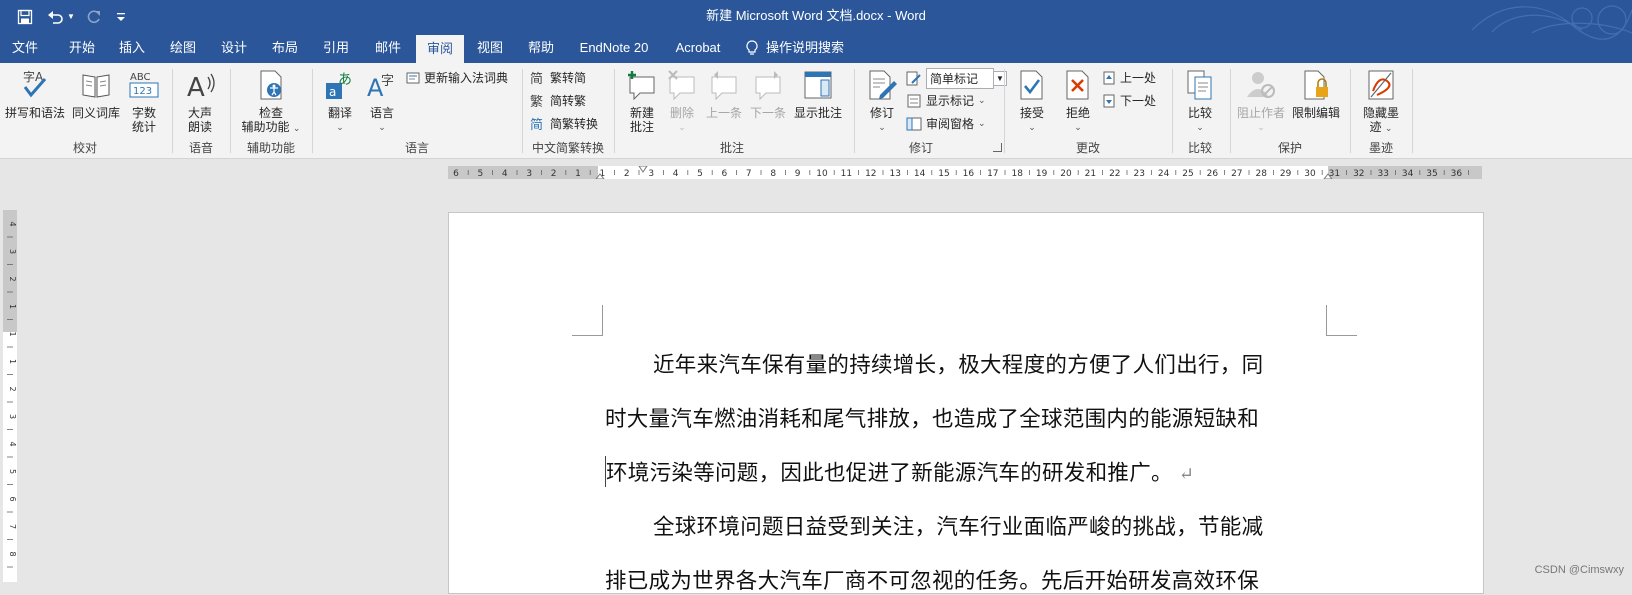  I want to click on track-changes-button: 修订 ⌄, so click(882, 101).